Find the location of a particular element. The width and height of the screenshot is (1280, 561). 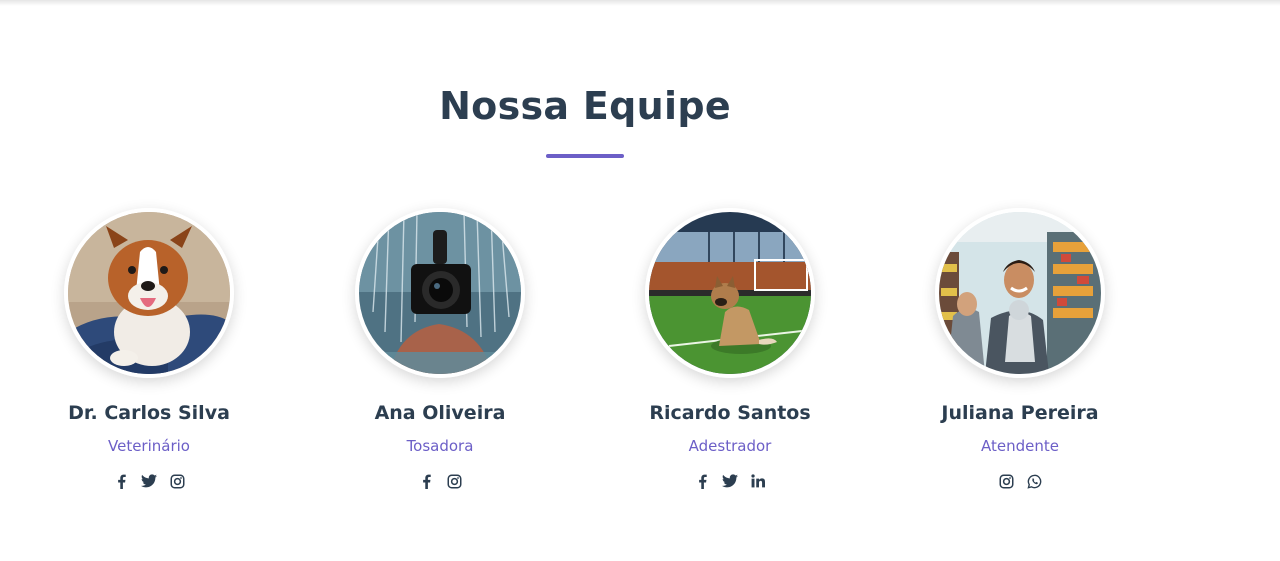

team-card: Ricardo Santos Adestrador is located at coordinates (730, 349).